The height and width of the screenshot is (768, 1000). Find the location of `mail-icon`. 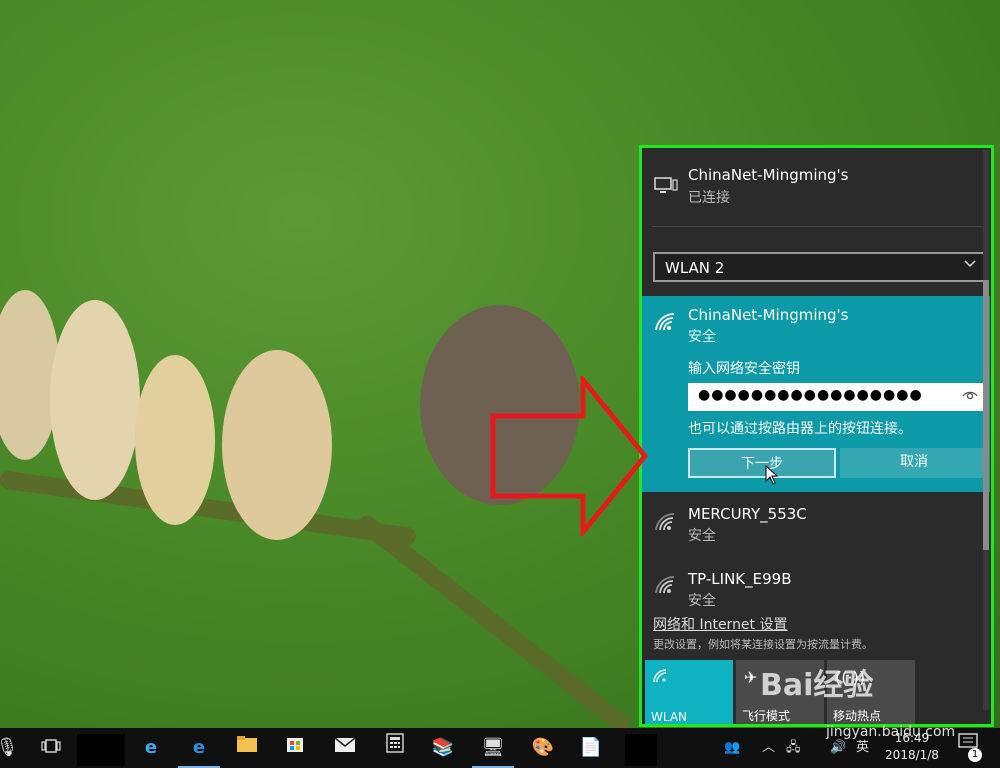

mail-icon is located at coordinates (345, 748).